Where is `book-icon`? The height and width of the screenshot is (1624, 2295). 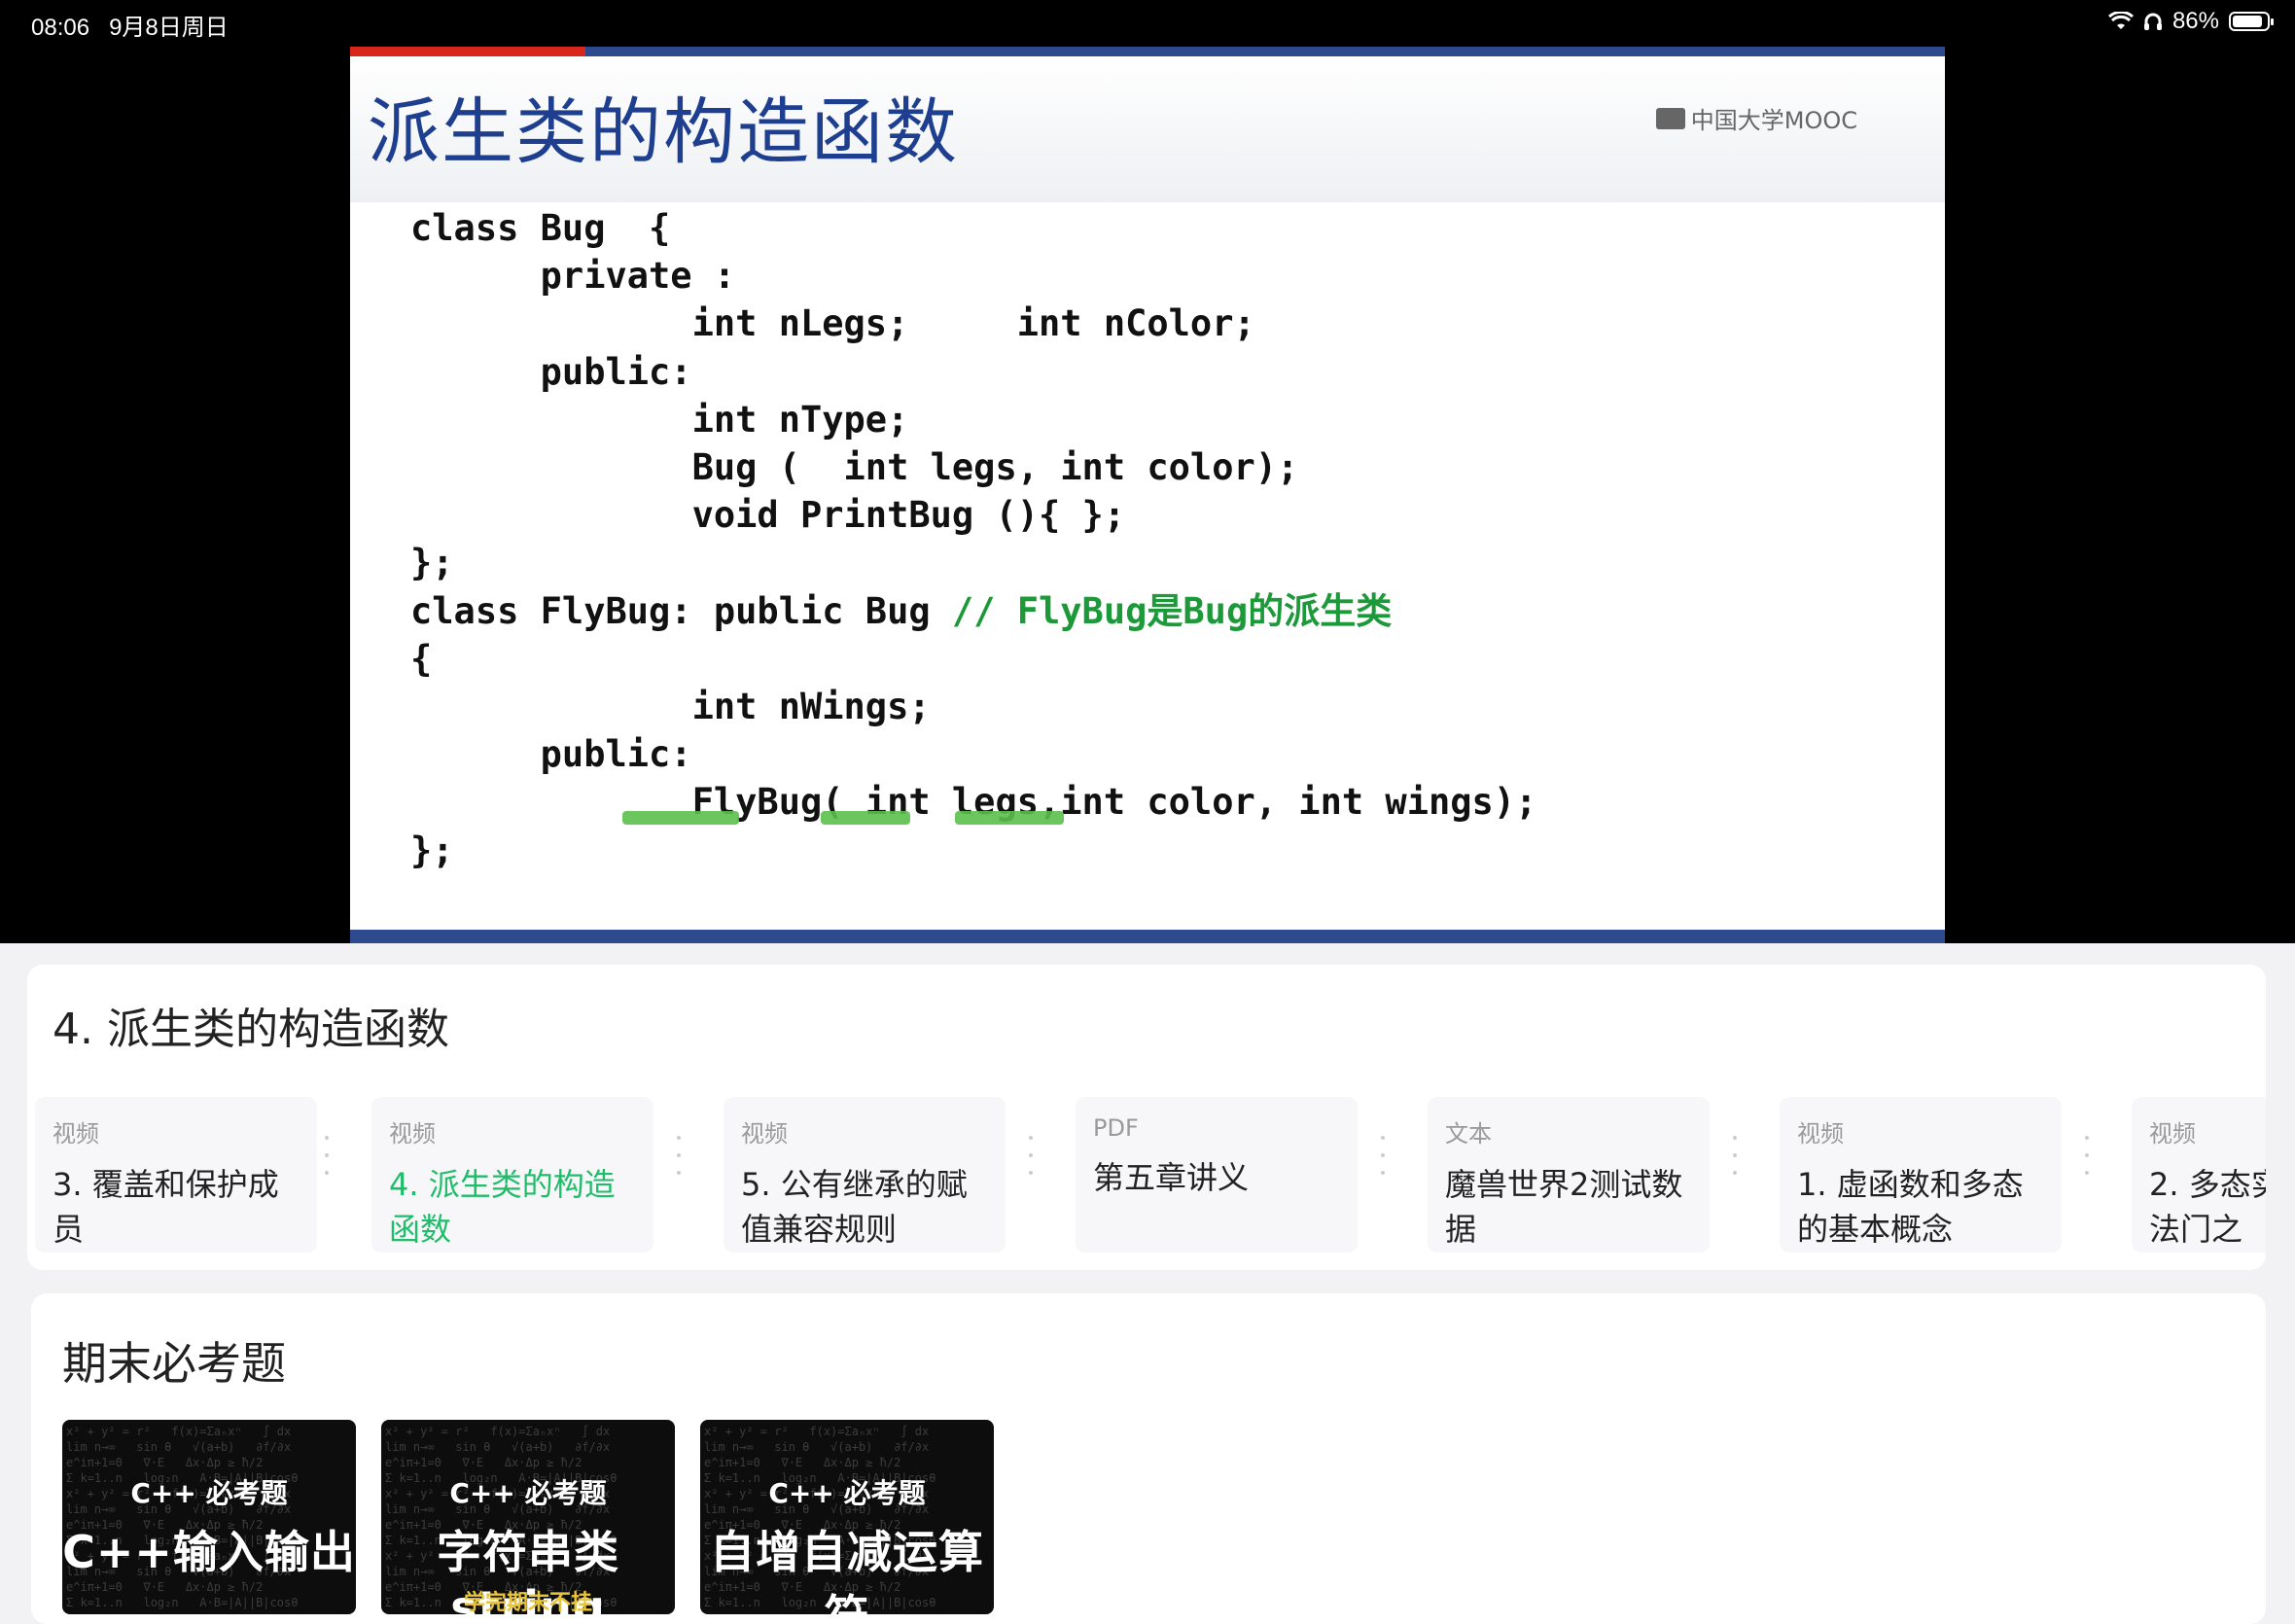 book-icon is located at coordinates (1670, 118).